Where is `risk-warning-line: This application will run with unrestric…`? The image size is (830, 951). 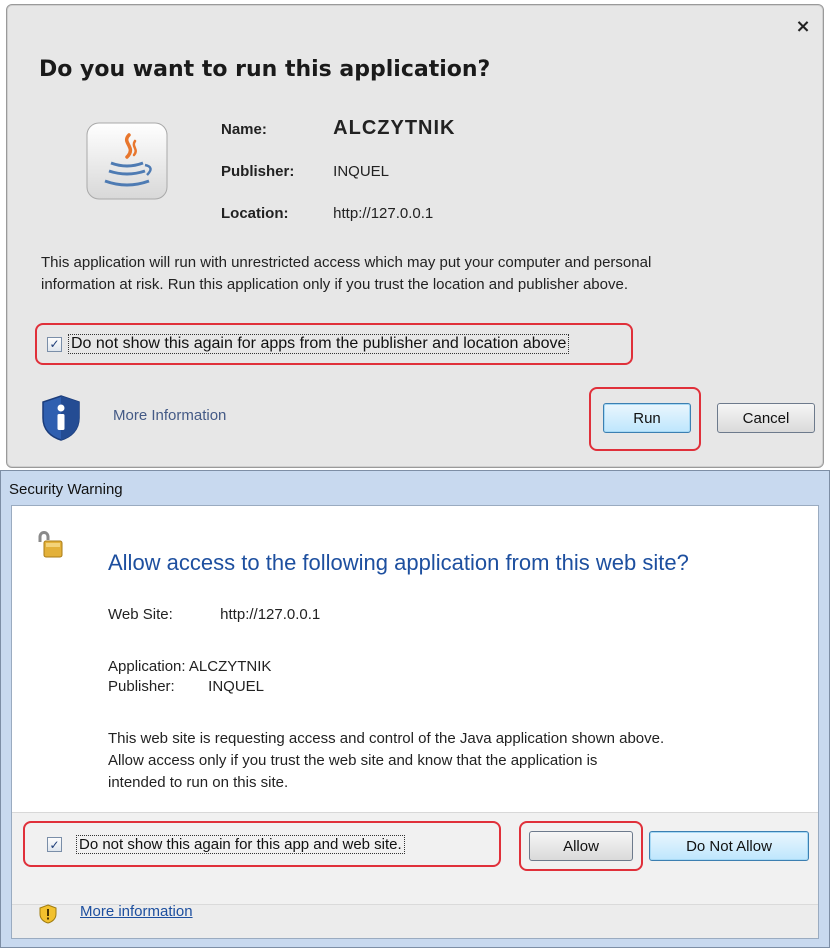 risk-warning-line: This application will run with unrestric… is located at coordinates (346, 262).